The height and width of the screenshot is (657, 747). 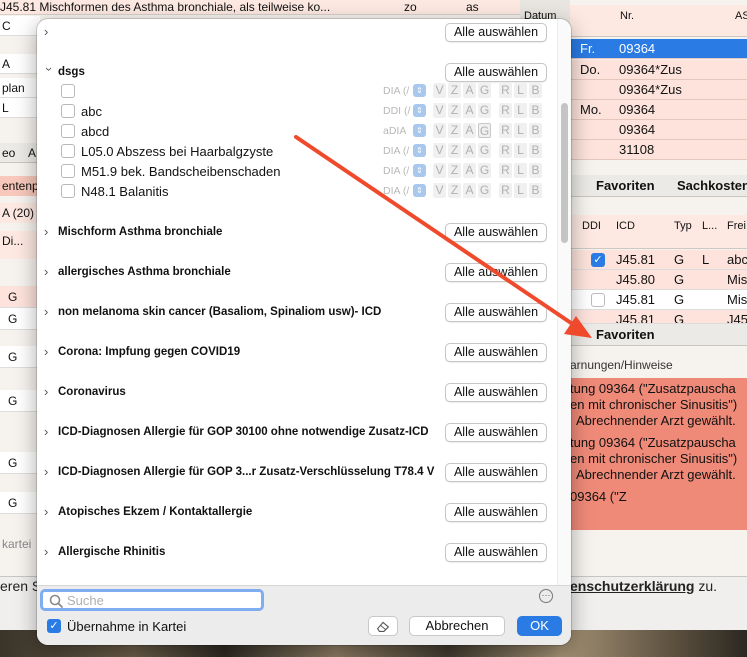 What do you see at coordinates (564, 302) in the screenshot?
I see `list-scrollbar` at bounding box center [564, 302].